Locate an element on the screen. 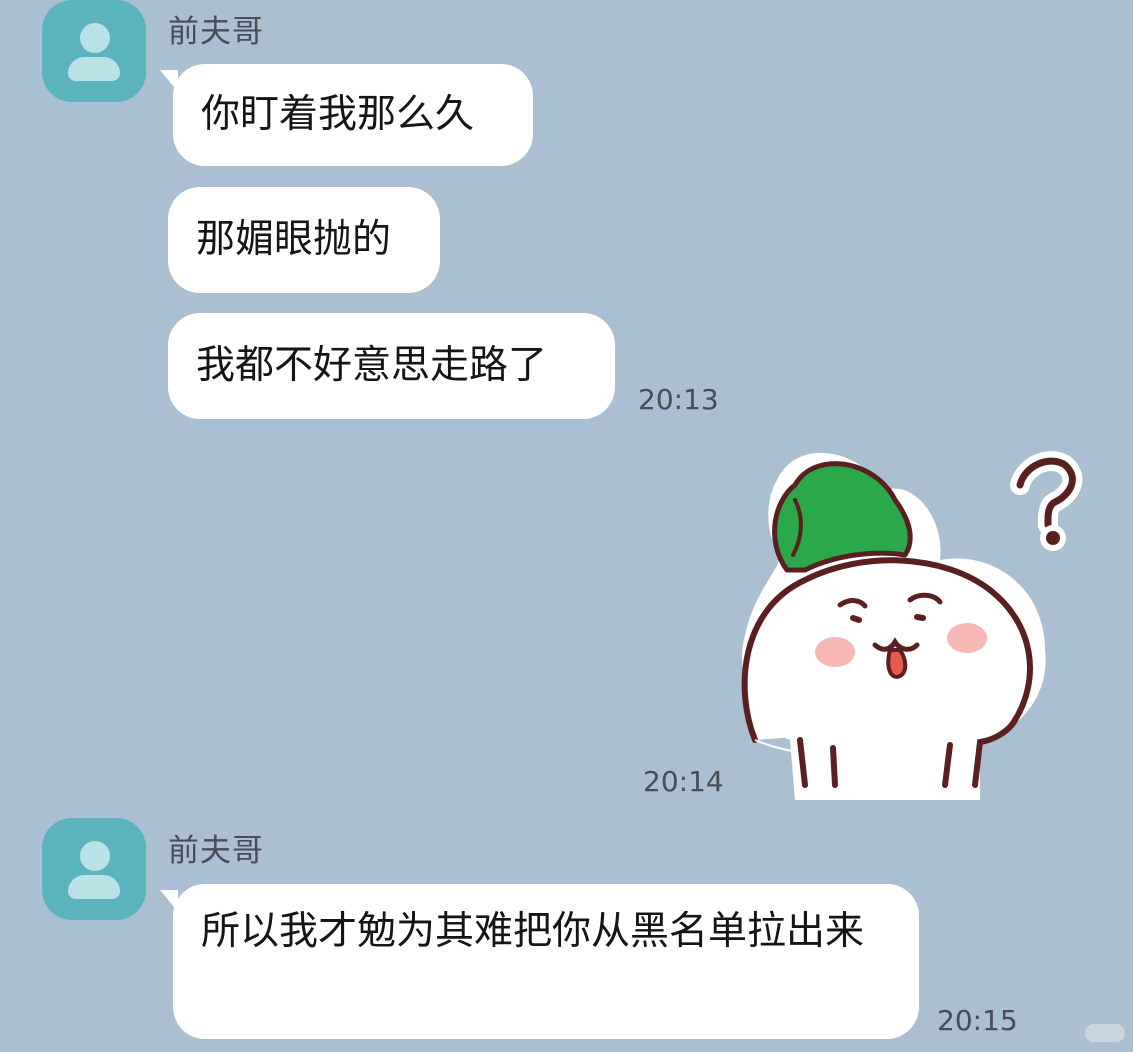 The image size is (1133, 1052). message-bubble: 那媚眼抛的 is located at coordinates (304, 240).